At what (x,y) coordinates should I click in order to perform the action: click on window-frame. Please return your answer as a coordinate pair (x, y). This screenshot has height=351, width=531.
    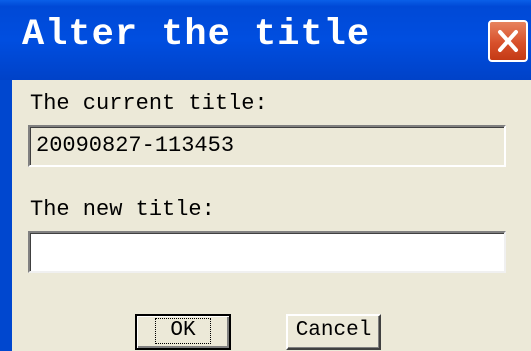
    Looking at the image, I should click on (6, 215).